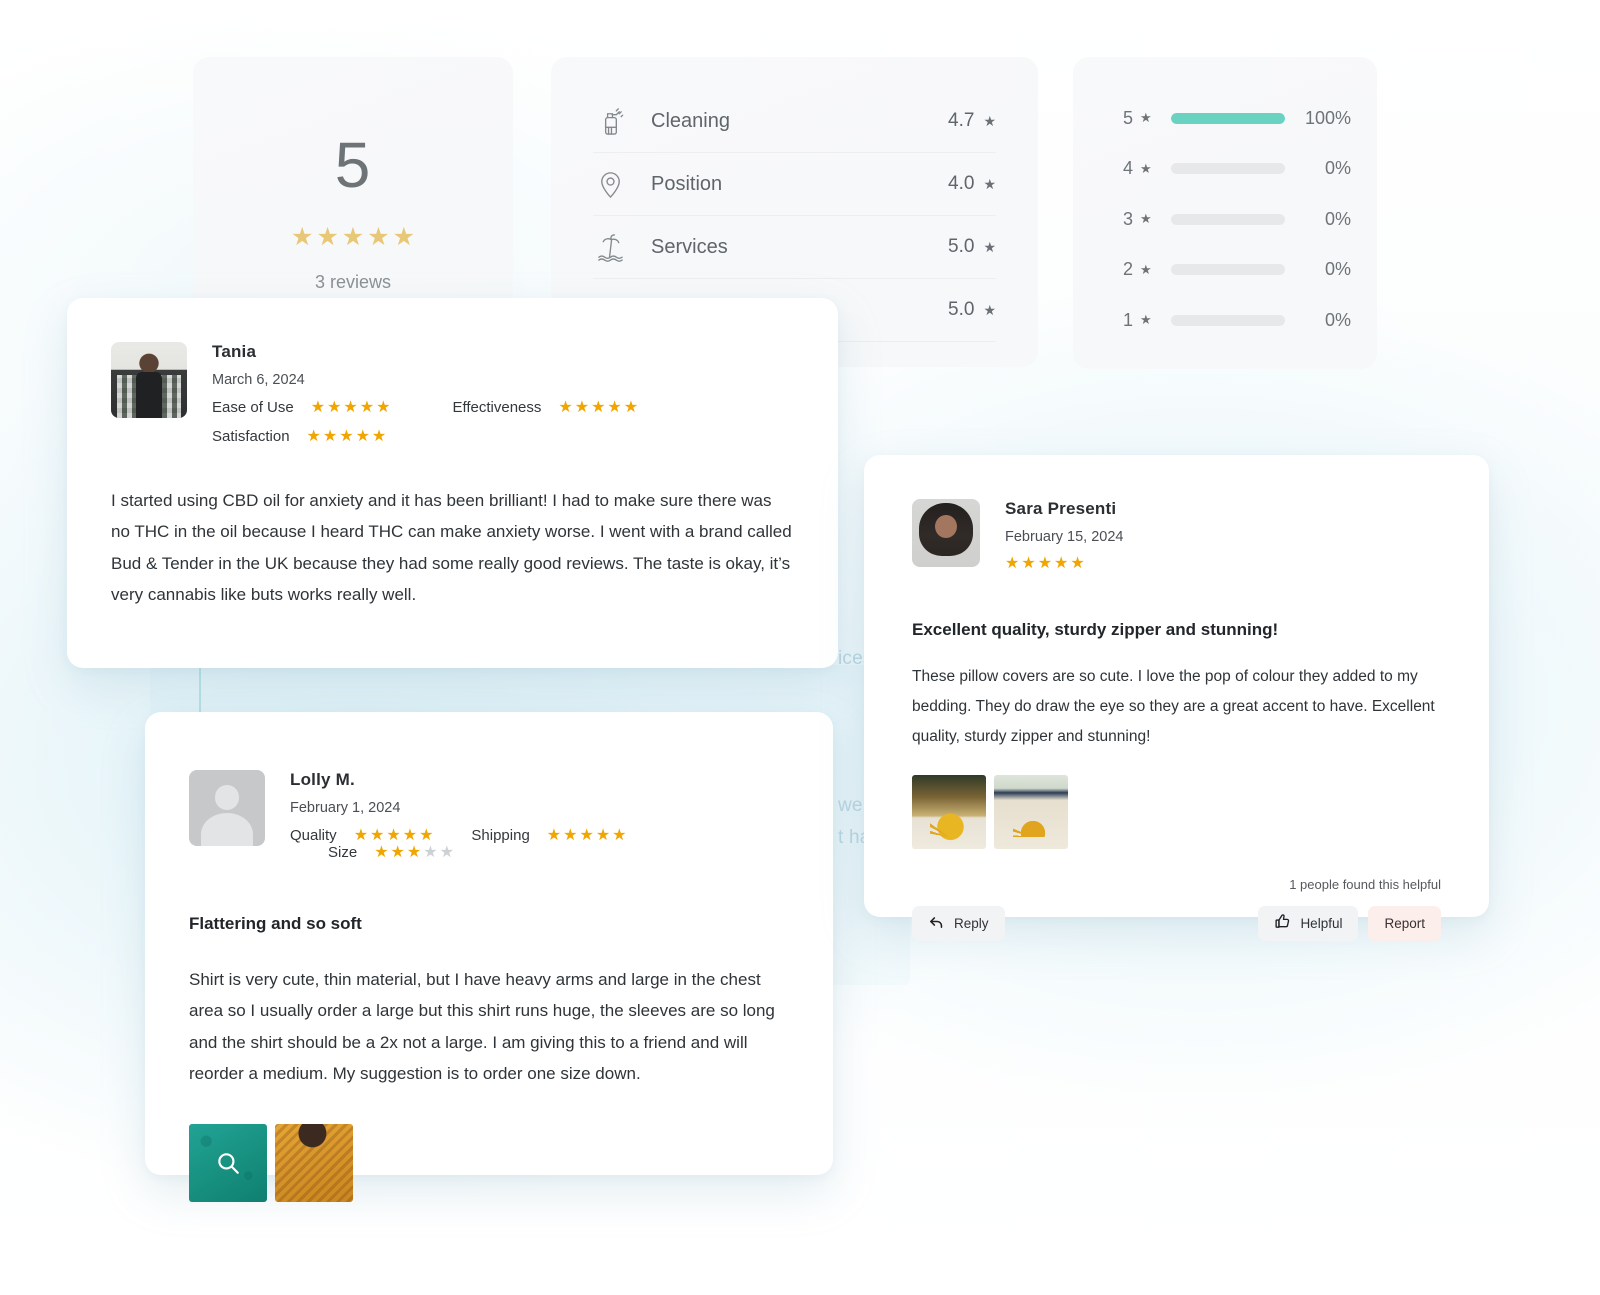 This screenshot has height=1295, width=1600. What do you see at coordinates (689, 246) in the screenshot?
I see `category-label: Services` at bounding box center [689, 246].